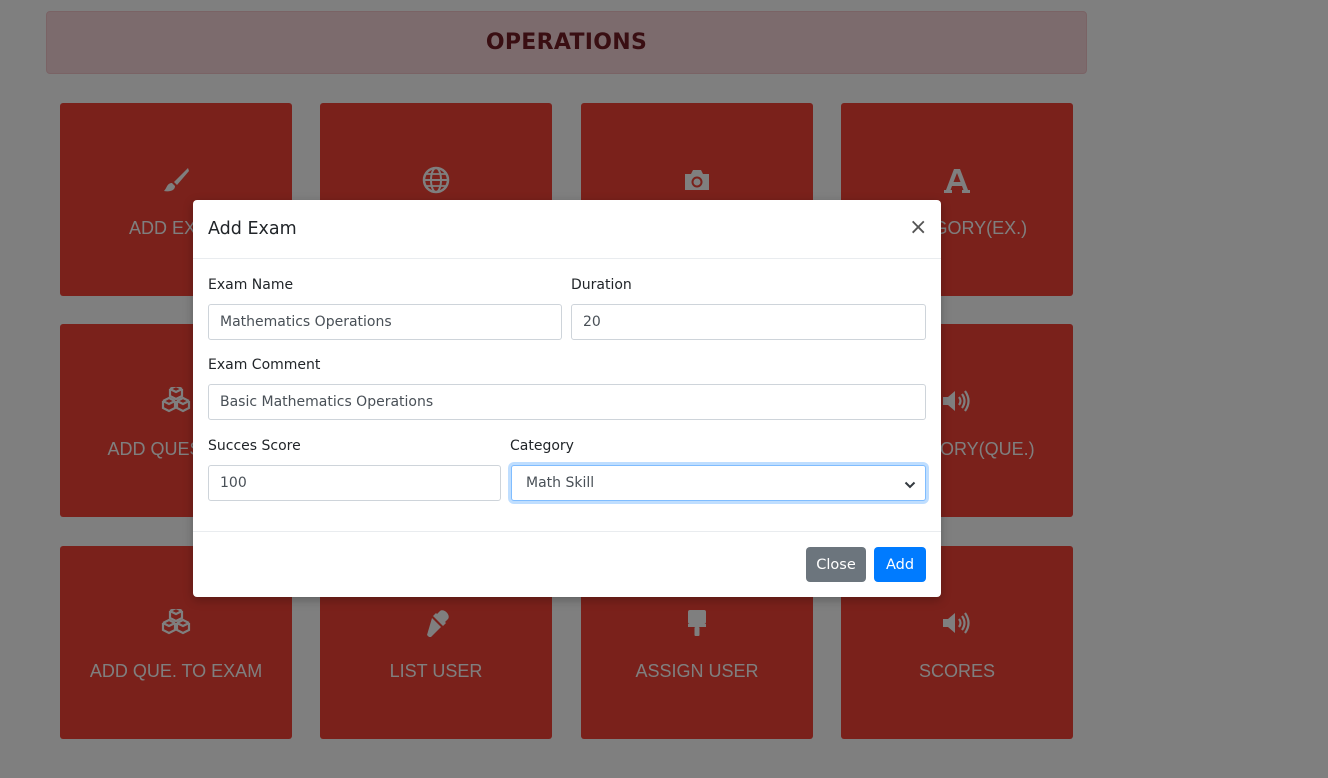 This screenshot has height=778, width=1328. What do you see at coordinates (567, 564) in the screenshot?
I see `modal-footer: Close Add` at bounding box center [567, 564].